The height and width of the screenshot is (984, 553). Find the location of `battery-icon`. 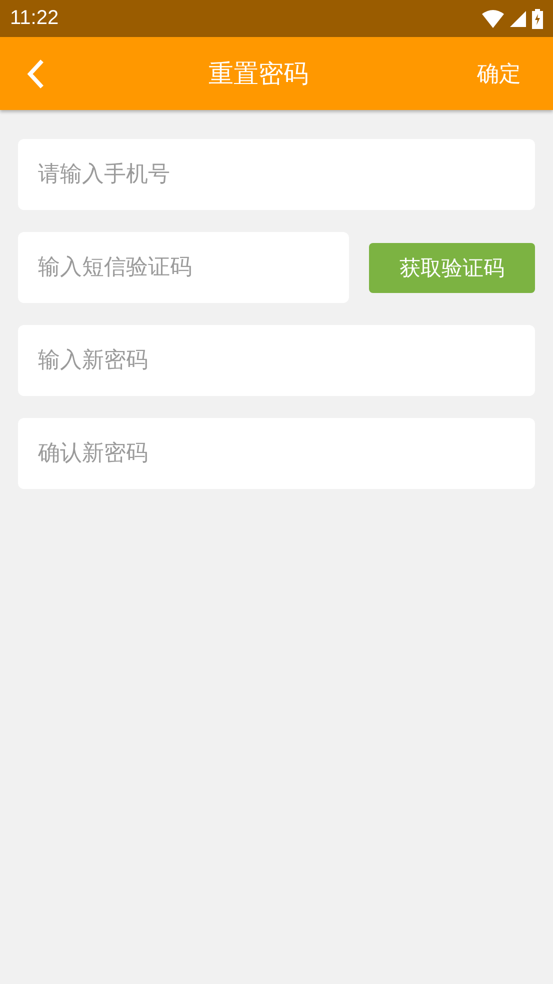

battery-icon is located at coordinates (537, 18).